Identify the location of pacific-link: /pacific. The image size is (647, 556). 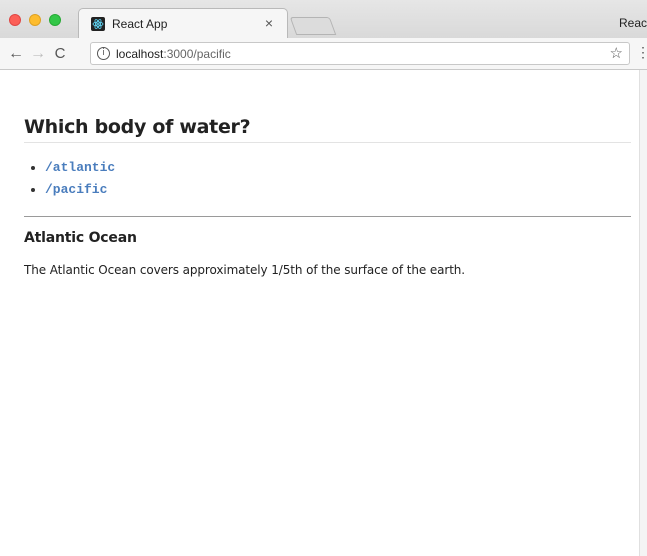
(76, 189).